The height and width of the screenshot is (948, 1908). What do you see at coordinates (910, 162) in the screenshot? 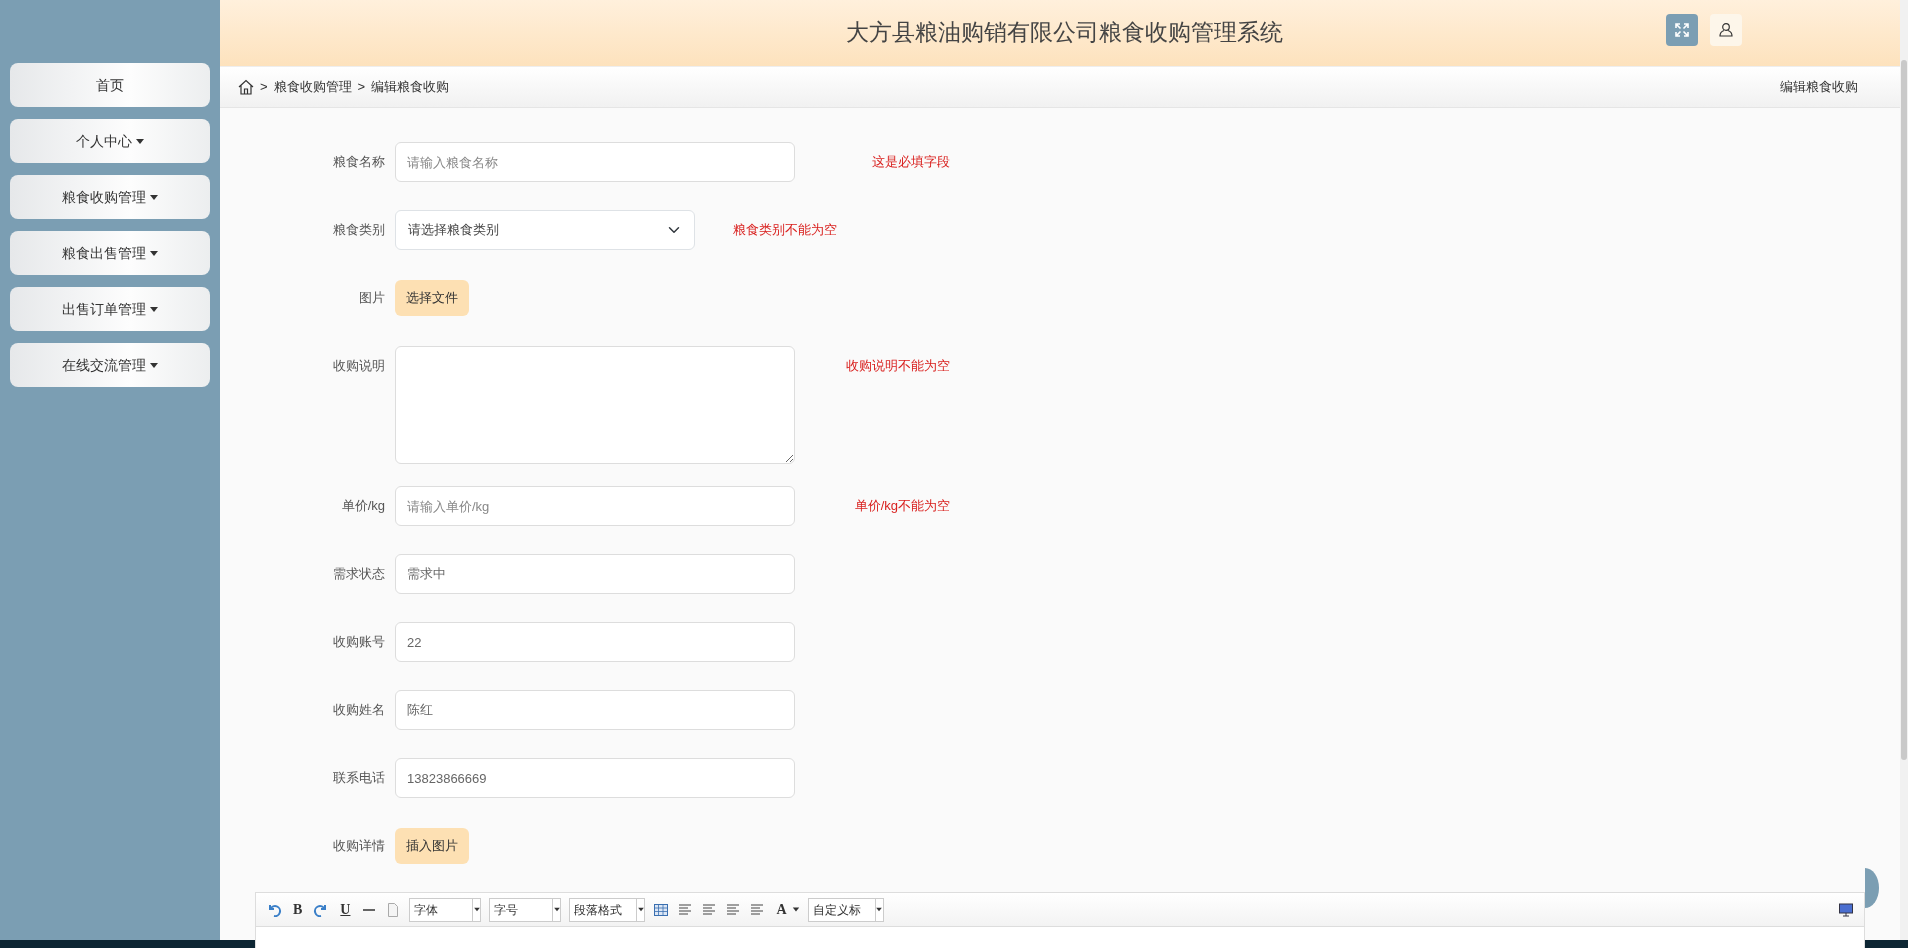
I see `error-message: 这是必填字段` at bounding box center [910, 162].